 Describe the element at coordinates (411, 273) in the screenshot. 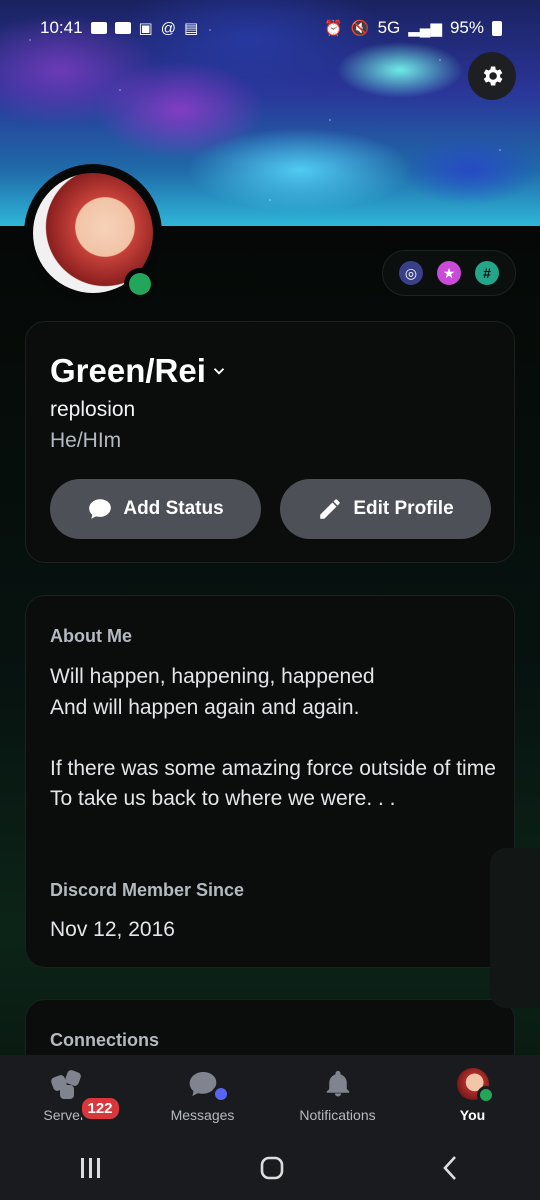

I see `hypesquad-badge-icon: ◎` at that location.